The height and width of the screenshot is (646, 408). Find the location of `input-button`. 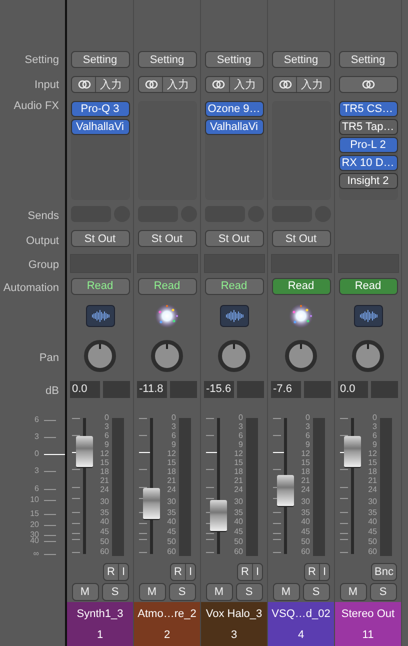

input-button is located at coordinates (368, 84).